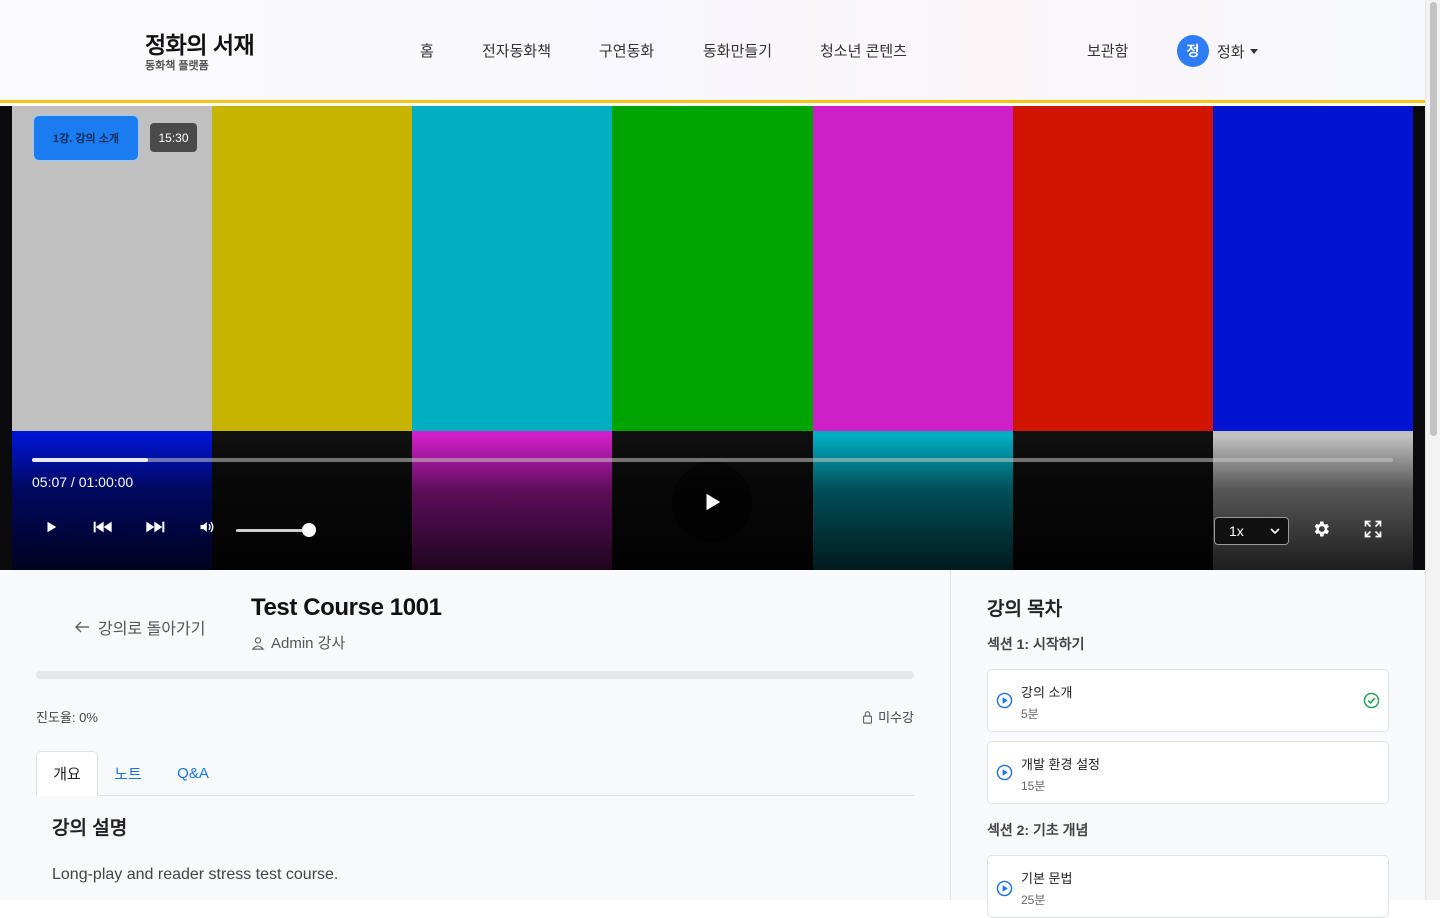 This screenshot has height=918, width=1440. Describe the element at coordinates (1025, 609) in the screenshot. I see `toc-title: 강의 목차` at that location.